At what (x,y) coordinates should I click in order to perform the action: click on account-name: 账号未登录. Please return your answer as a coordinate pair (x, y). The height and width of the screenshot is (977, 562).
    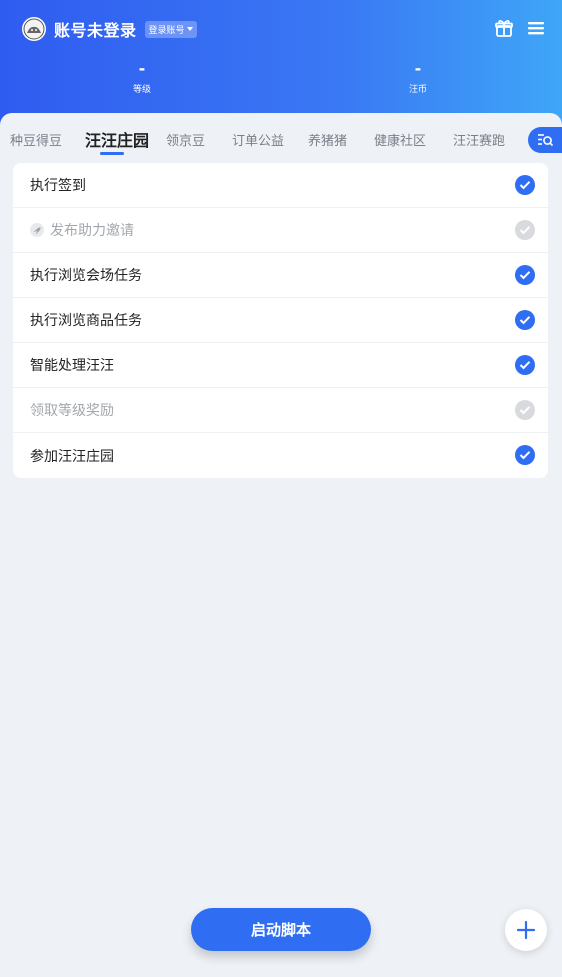
    Looking at the image, I should click on (95, 30).